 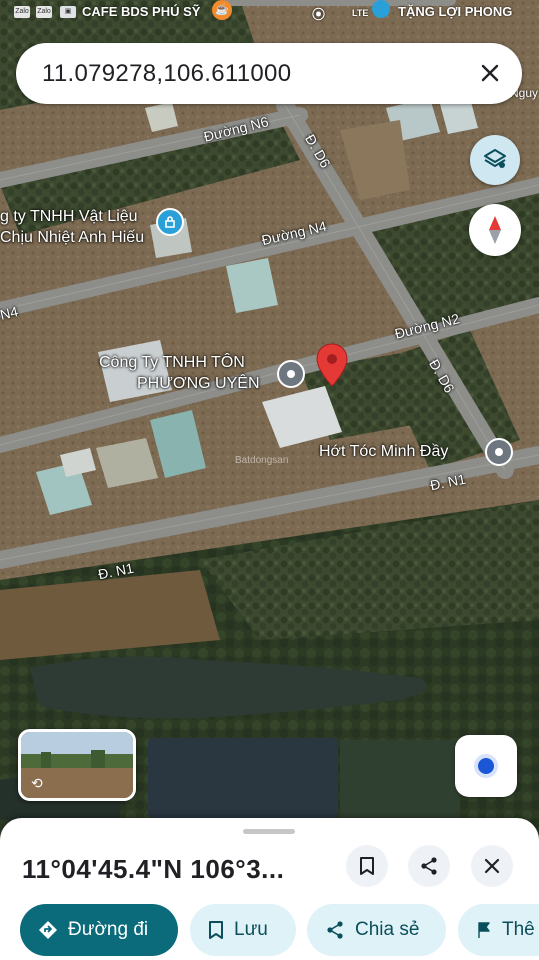 What do you see at coordinates (72, 238) in the screenshot?
I see `place-label-vat-lieu-line2: Chịu Nhiệt Anh Hiếu` at bounding box center [72, 238].